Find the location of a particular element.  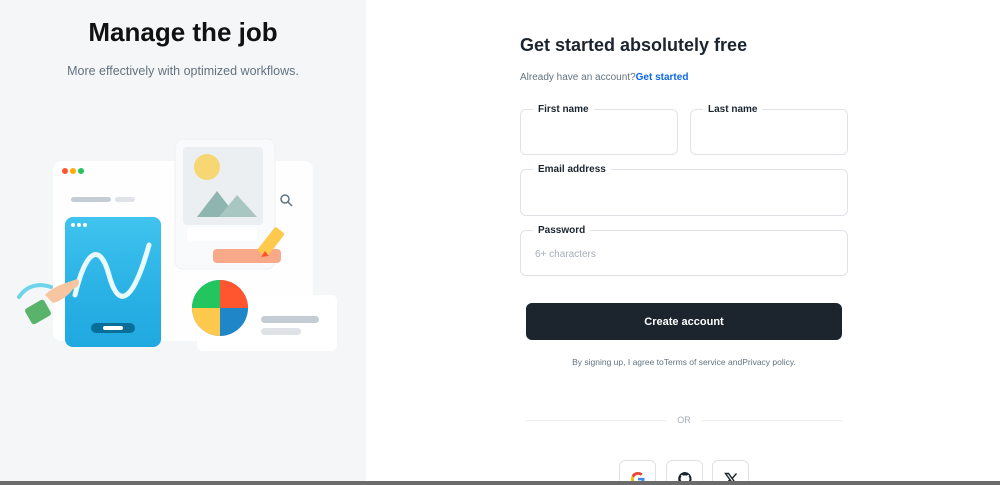

last-name-field: Last name is located at coordinates (769, 129).